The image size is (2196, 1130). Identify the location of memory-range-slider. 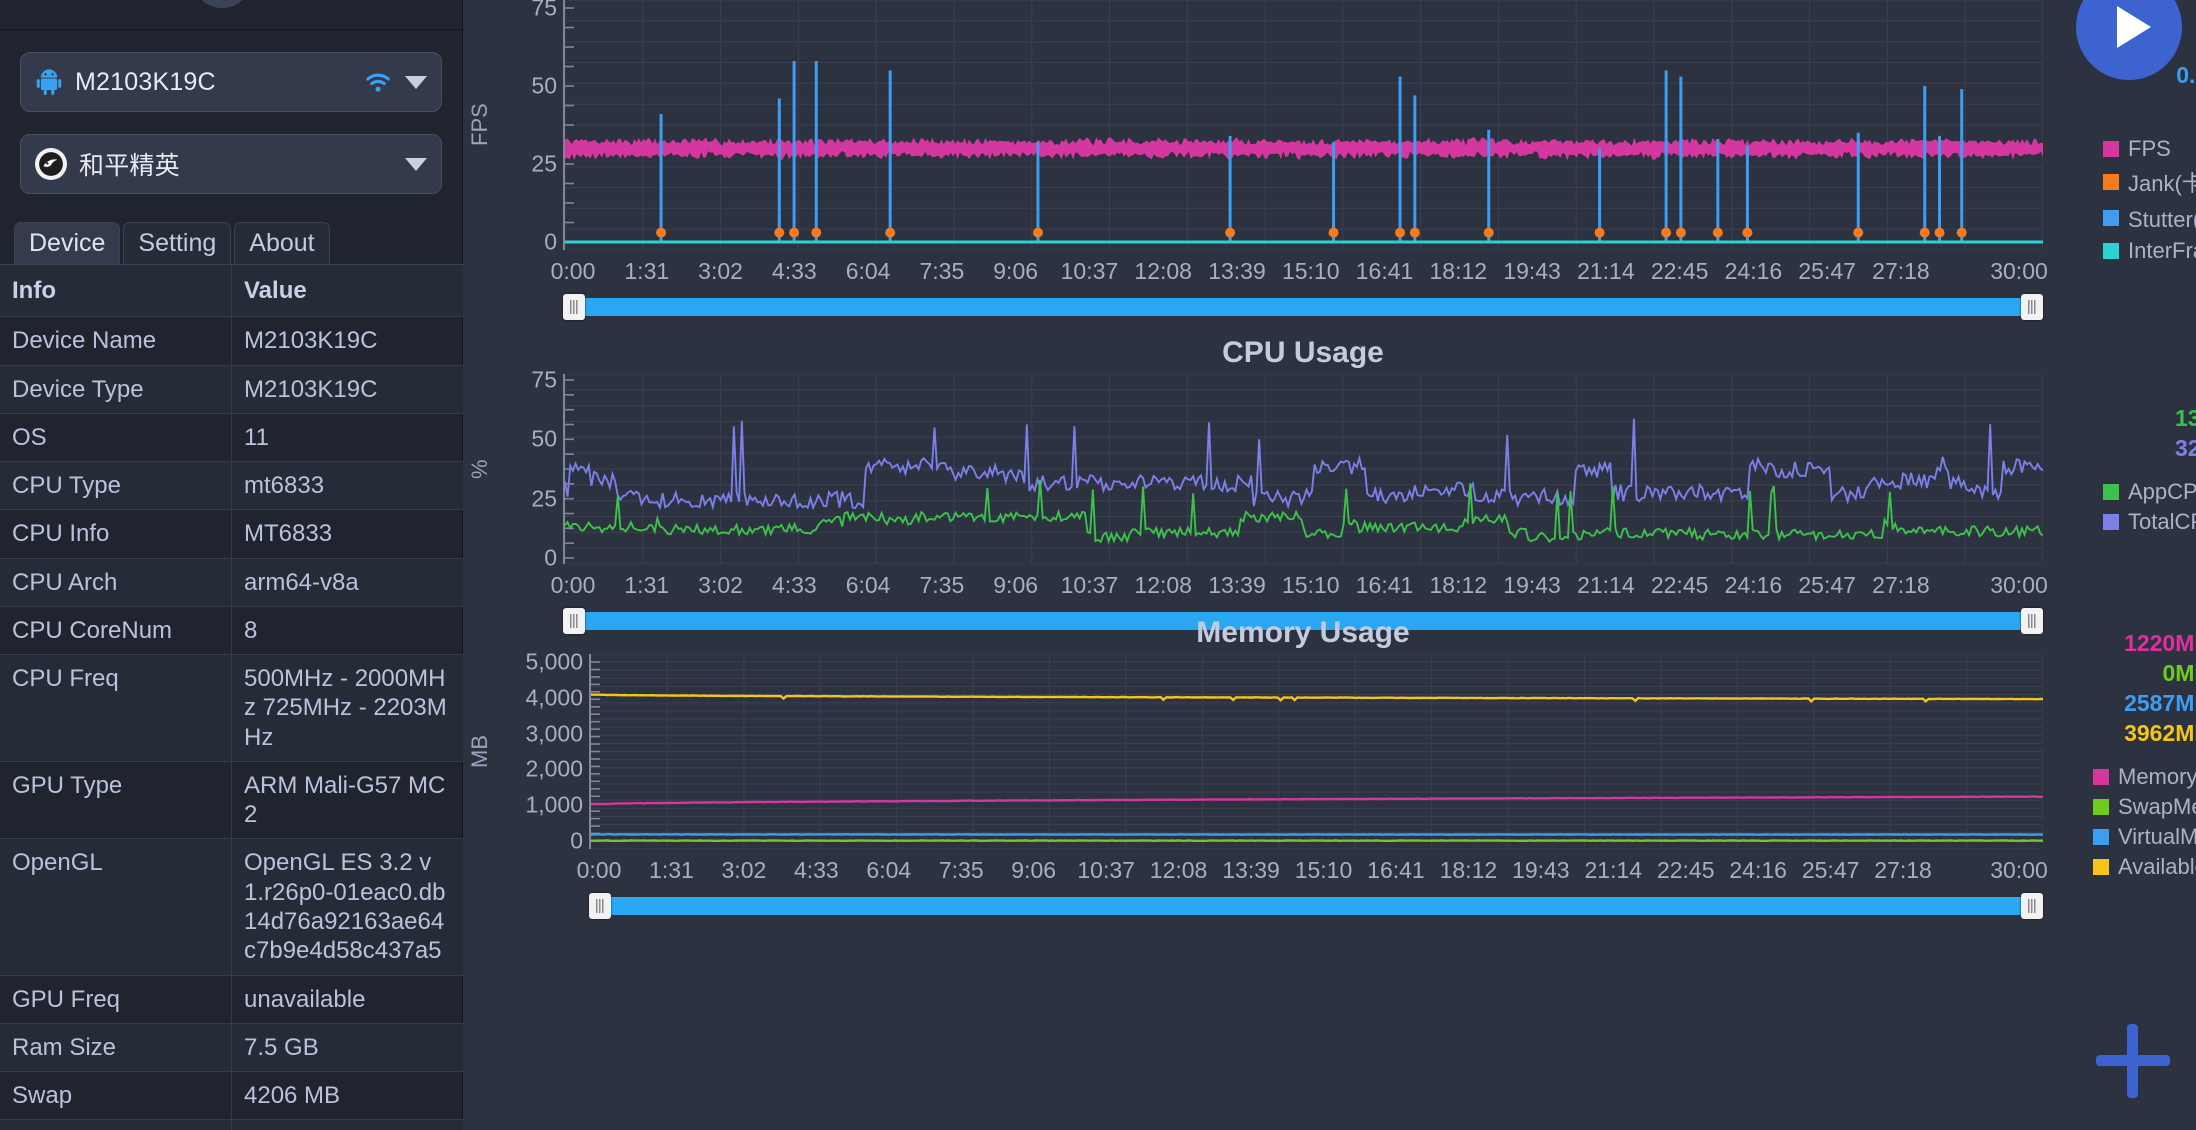
(1316, 906).